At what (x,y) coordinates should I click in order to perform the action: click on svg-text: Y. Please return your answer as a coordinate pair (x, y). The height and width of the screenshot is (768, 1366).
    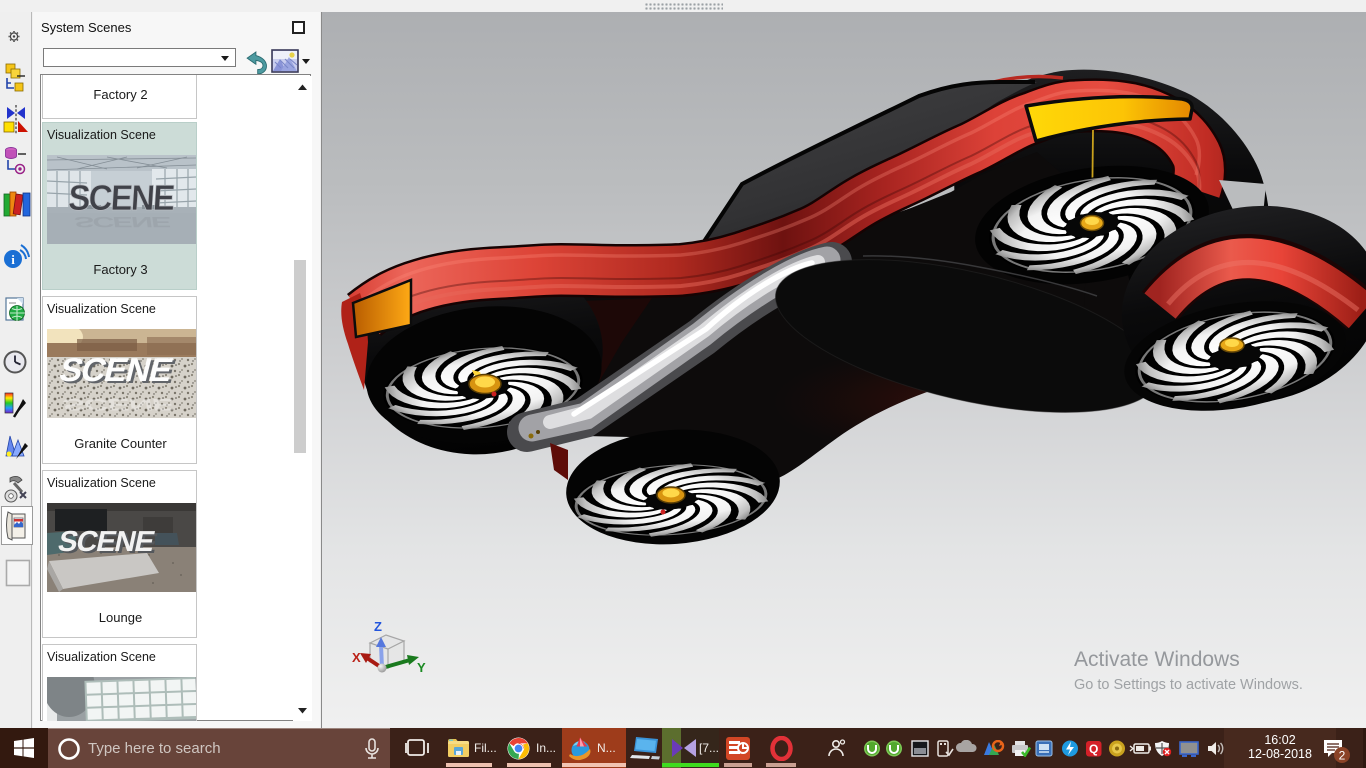
    Looking at the image, I should click on (421, 667).